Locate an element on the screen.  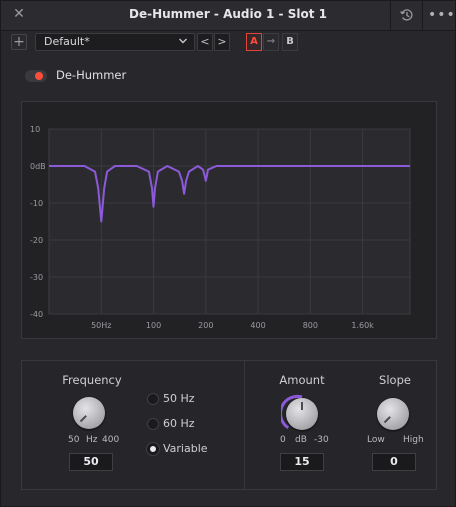
more-icon: ••• is located at coordinates (441, 15).